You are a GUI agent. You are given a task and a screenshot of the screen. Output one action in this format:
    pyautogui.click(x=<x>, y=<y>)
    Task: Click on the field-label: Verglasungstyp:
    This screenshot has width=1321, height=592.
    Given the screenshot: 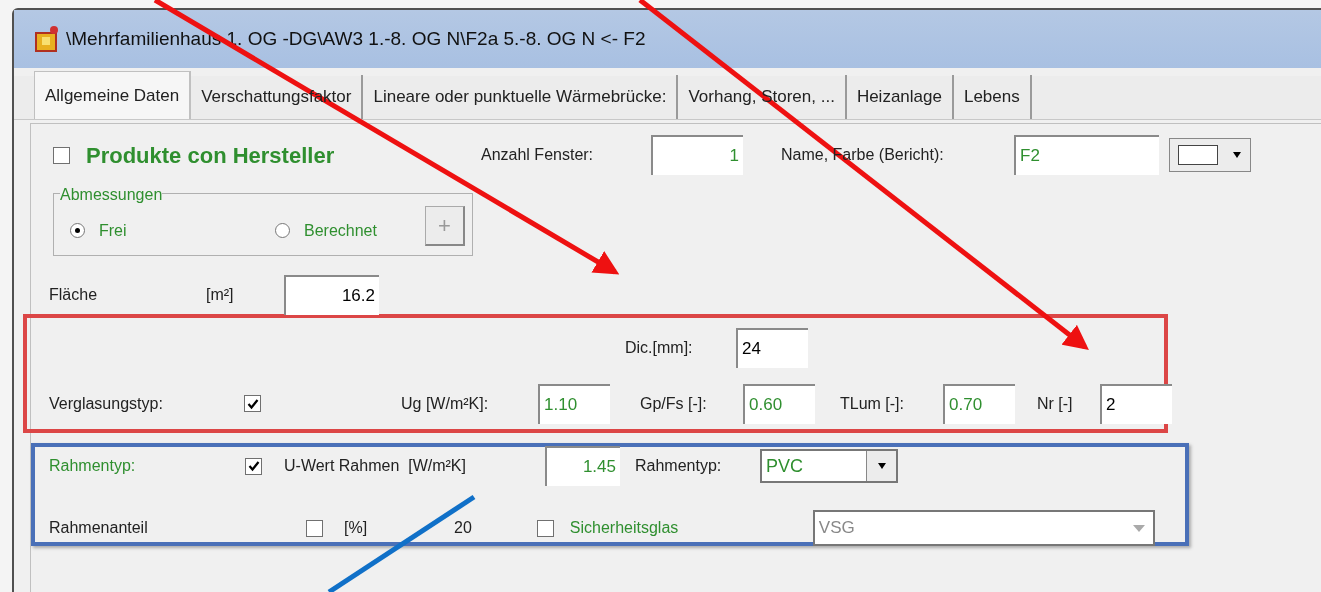 What is the action you would take?
    pyautogui.click(x=106, y=403)
    